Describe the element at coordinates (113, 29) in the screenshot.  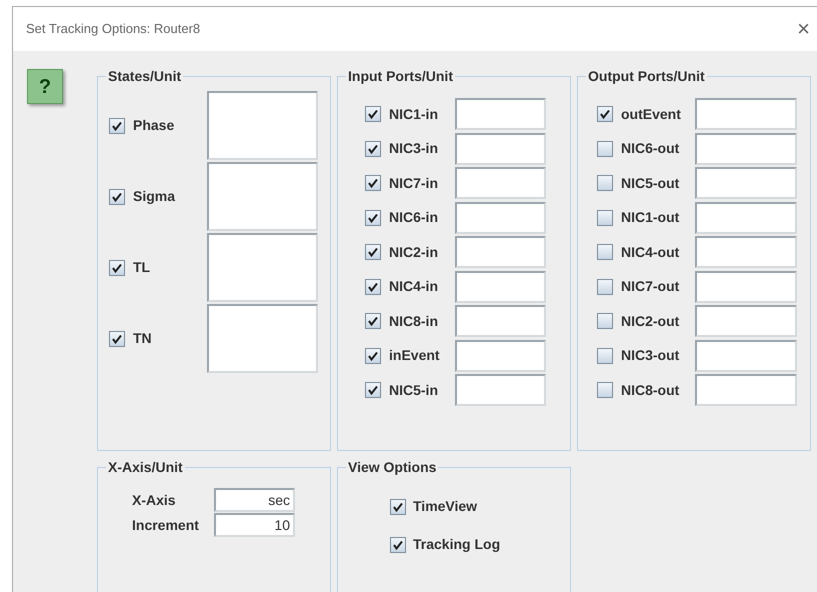
I see `window-title: Set Tracking Options: Router8` at that location.